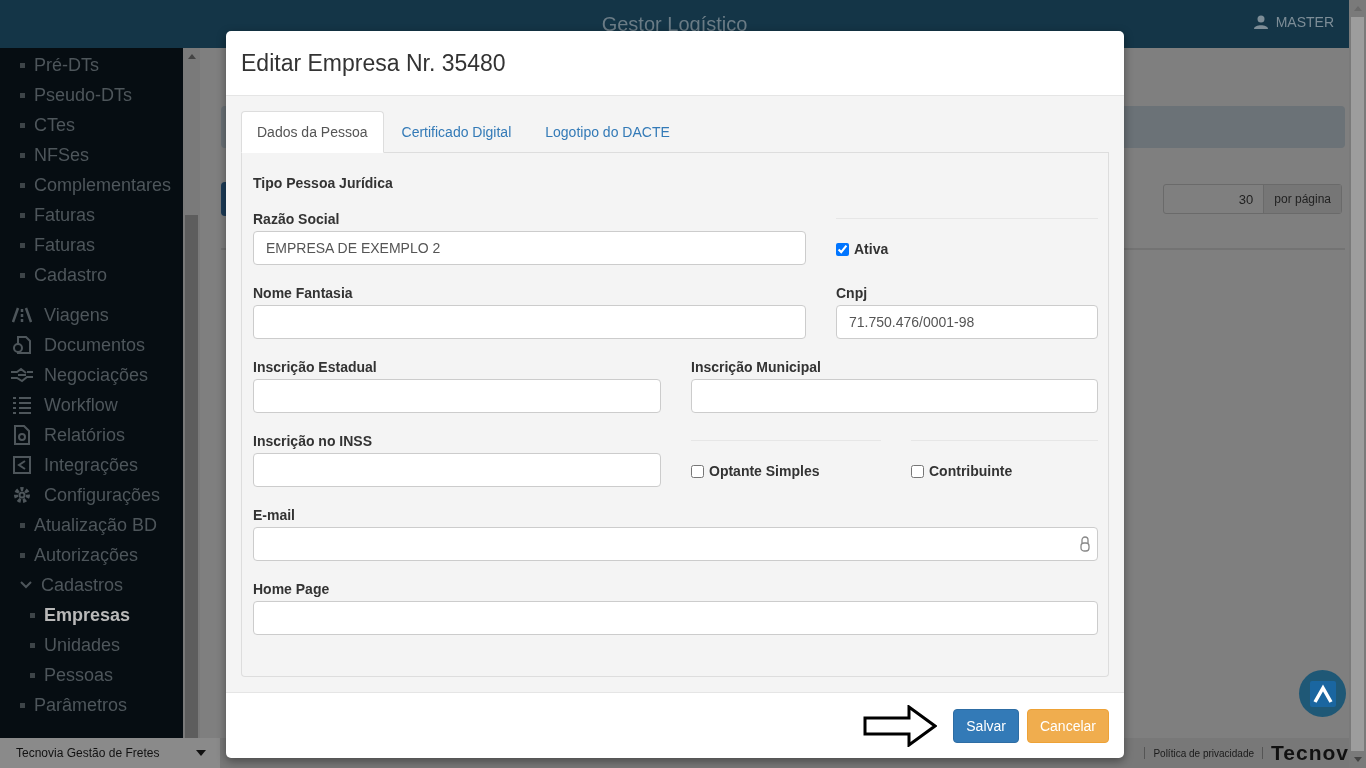 This screenshot has height=768, width=1366. What do you see at coordinates (312, 132) in the screenshot?
I see `tab: Dados da Pessoa` at bounding box center [312, 132].